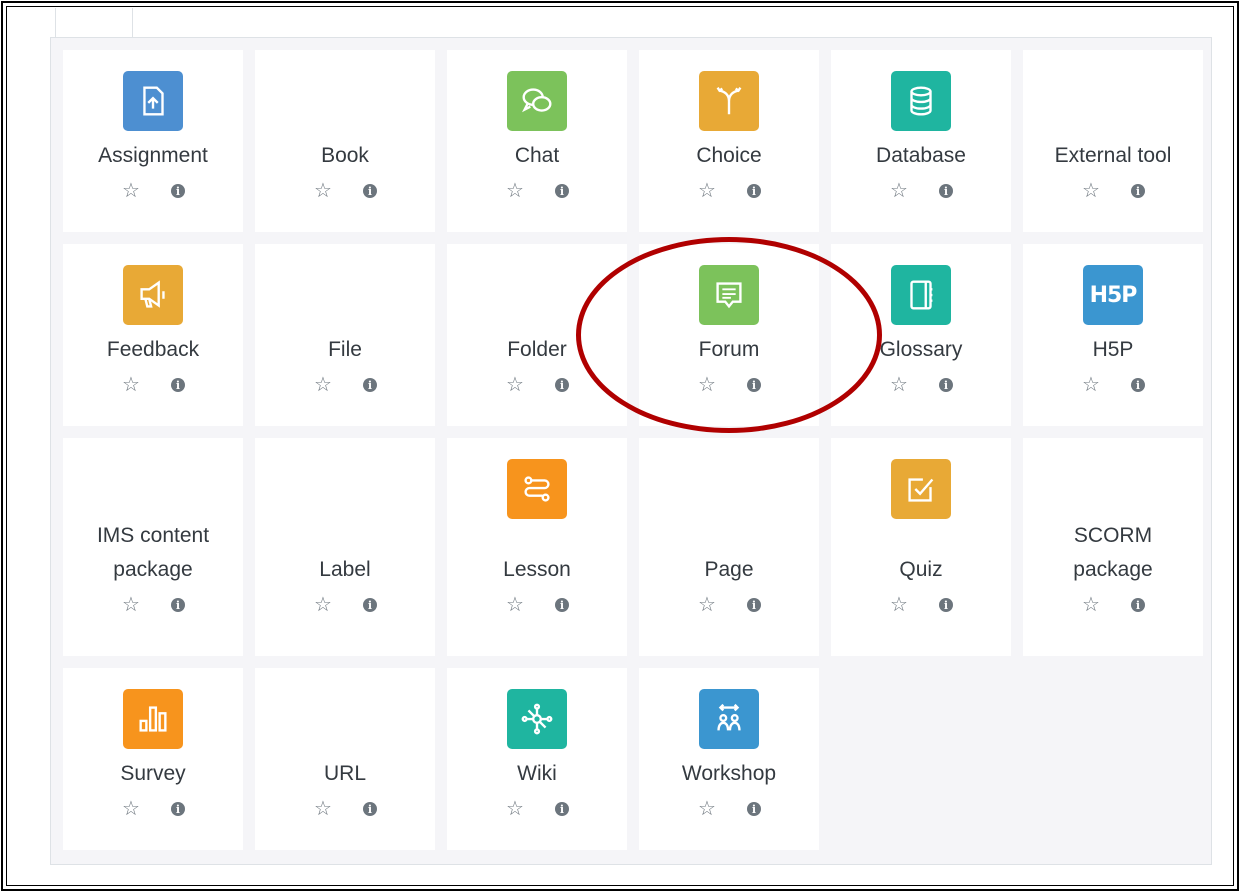 The height and width of the screenshot is (896, 1244). What do you see at coordinates (1113, 141) in the screenshot?
I see `activity-external-tool: External tool ☆ i` at bounding box center [1113, 141].